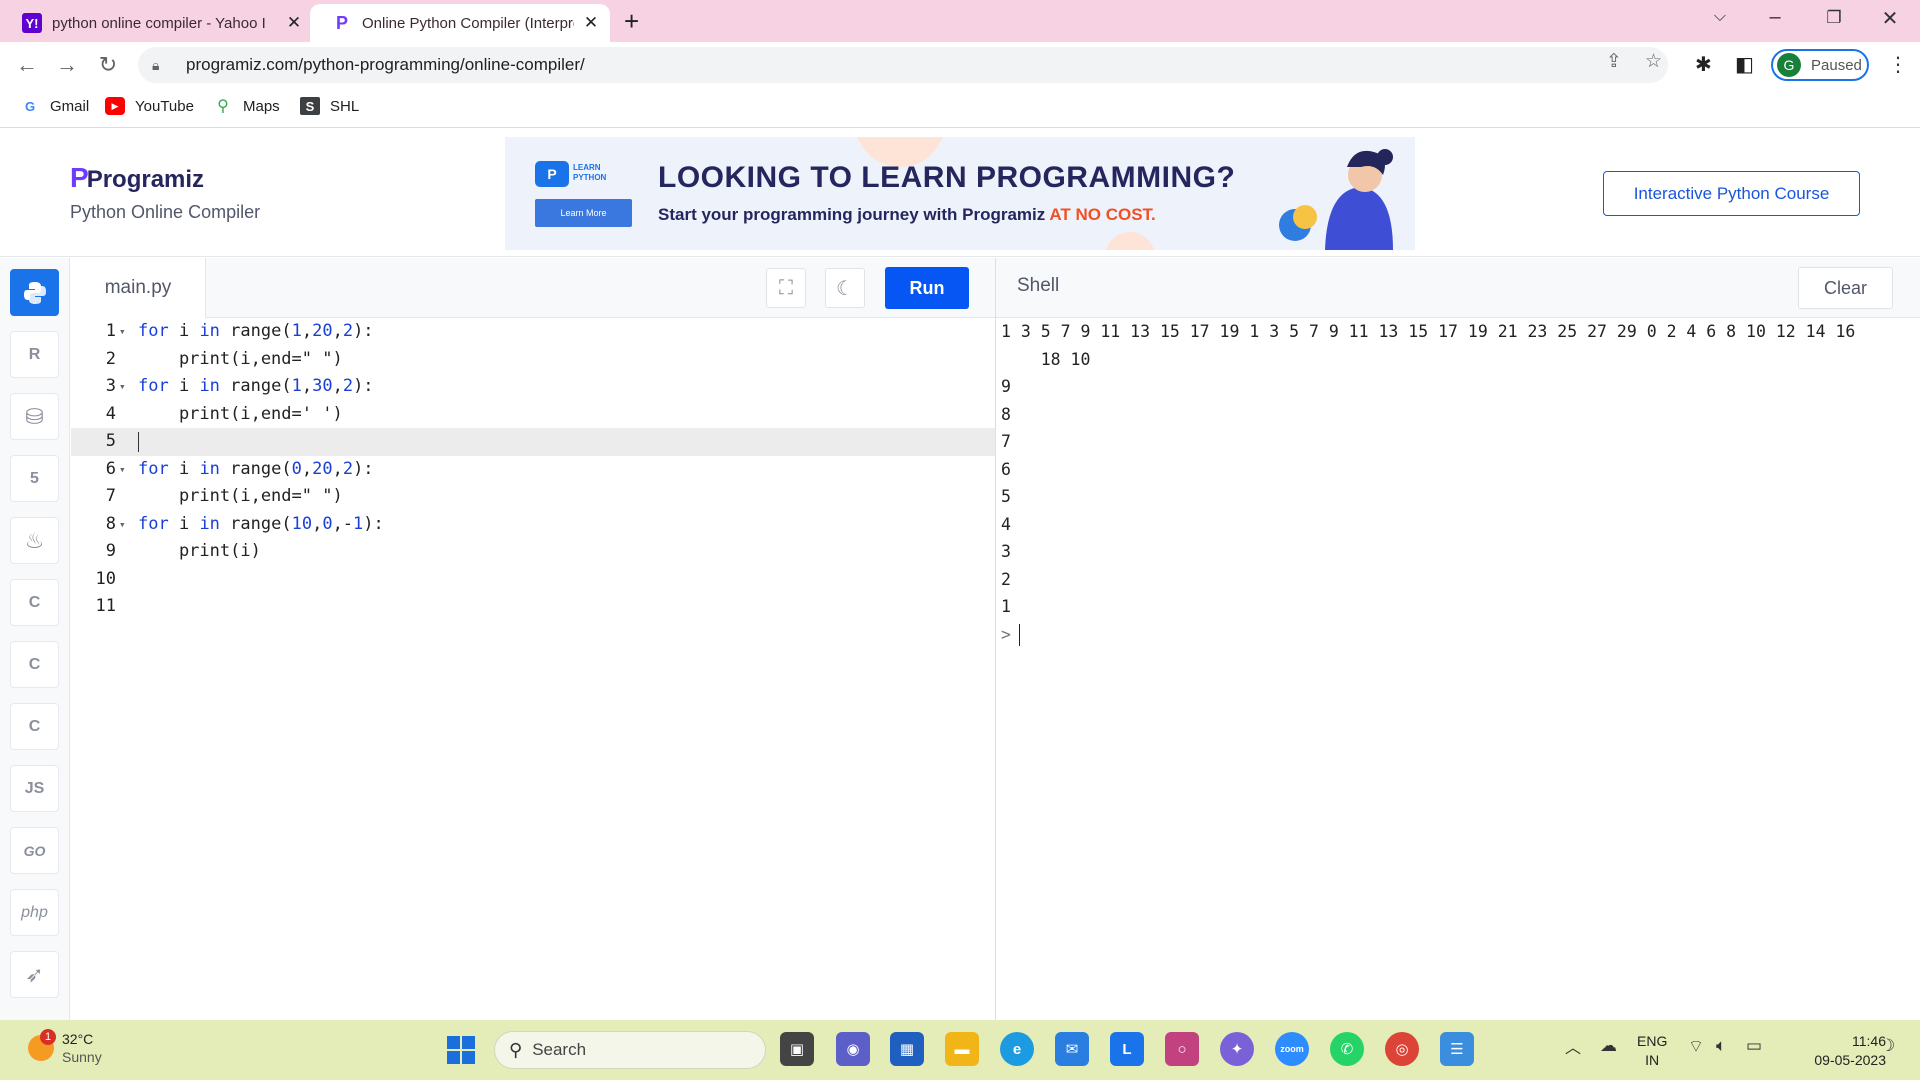 The height and width of the screenshot is (1080, 1920). What do you see at coordinates (1898, 64) in the screenshot?
I see `chrome-menu-icon: ⋮` at bounding box center [1898, 64].